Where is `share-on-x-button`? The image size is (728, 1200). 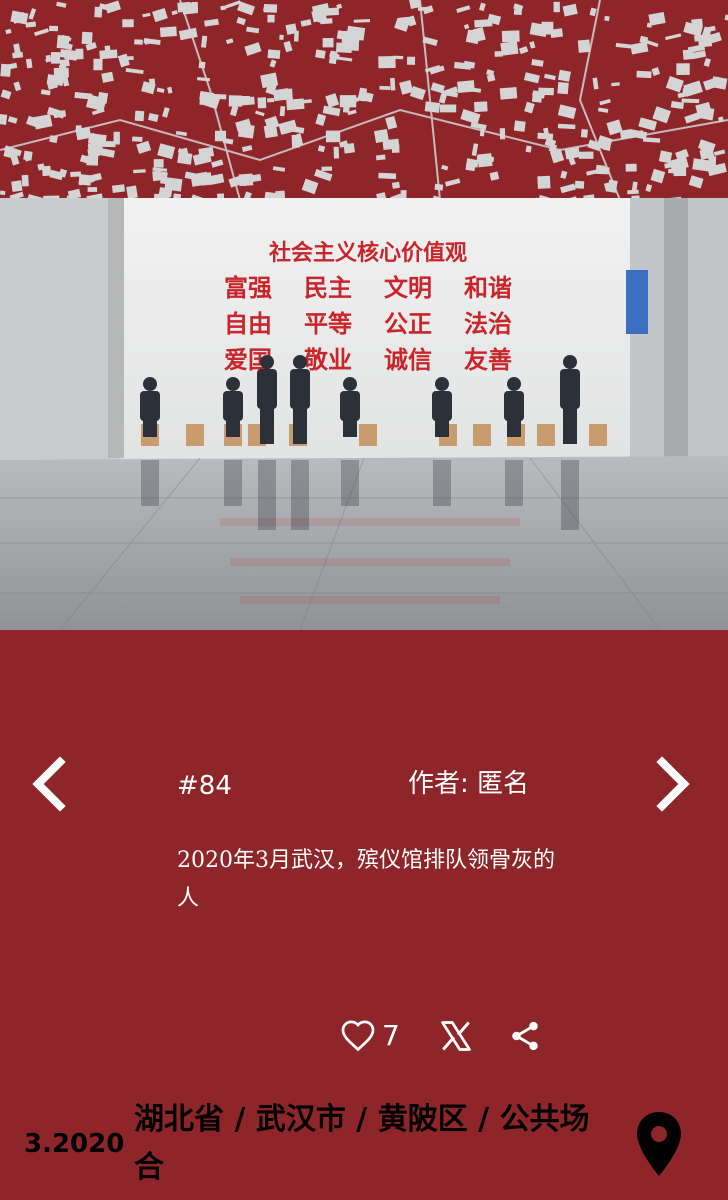 share-on-x-button is located at coordinates (456, 1036).